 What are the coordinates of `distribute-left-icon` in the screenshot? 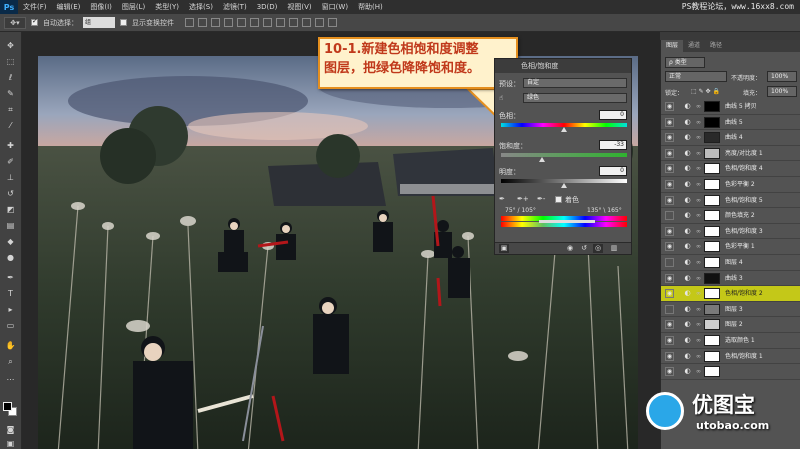 It's located at (306, 22).